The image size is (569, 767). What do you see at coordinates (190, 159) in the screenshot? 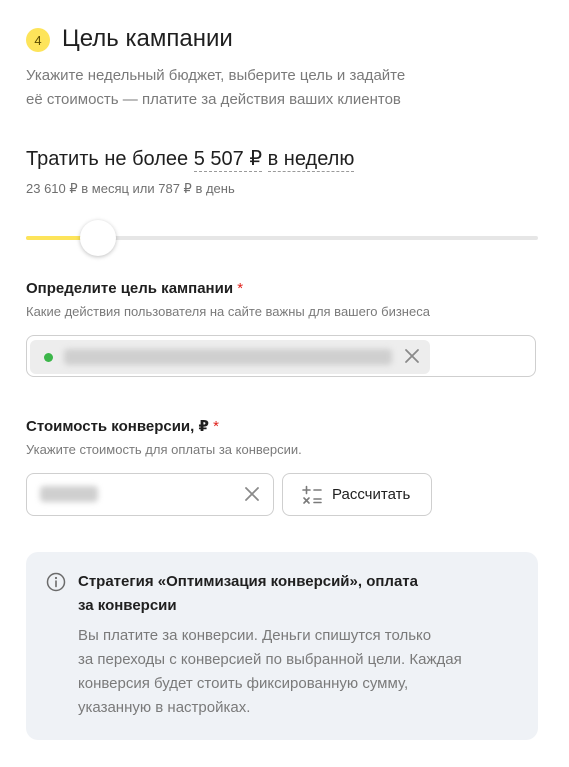
I see `weekly-budget: Тратить не более 5 507 ₽ в неделю` at bounding box center [190, 159].